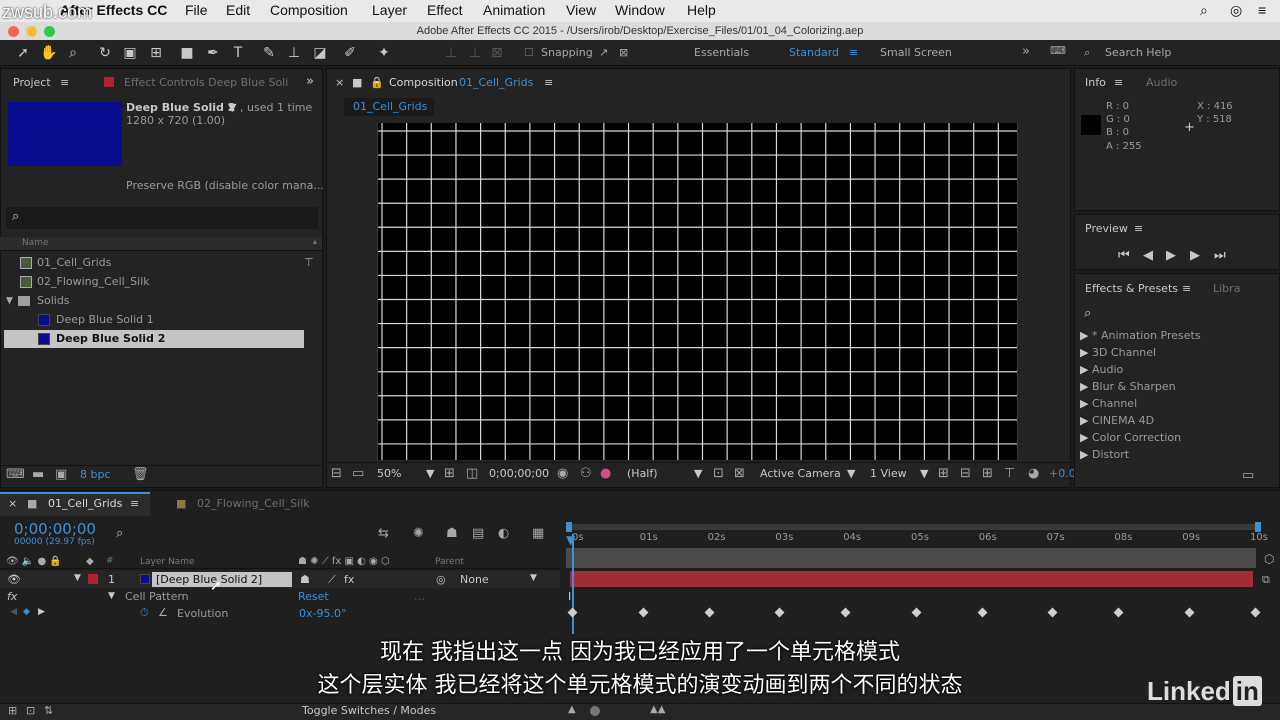 The width and height of the screenshot is (1280, 720). Describe the element at coordinates (943, 473) in the screenshot. I see `pixel-aspect-icon: ⊞` at that location.